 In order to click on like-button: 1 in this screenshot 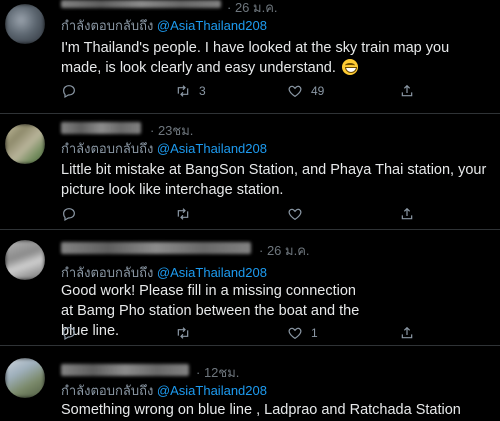, I will do `click(302, 333)`.